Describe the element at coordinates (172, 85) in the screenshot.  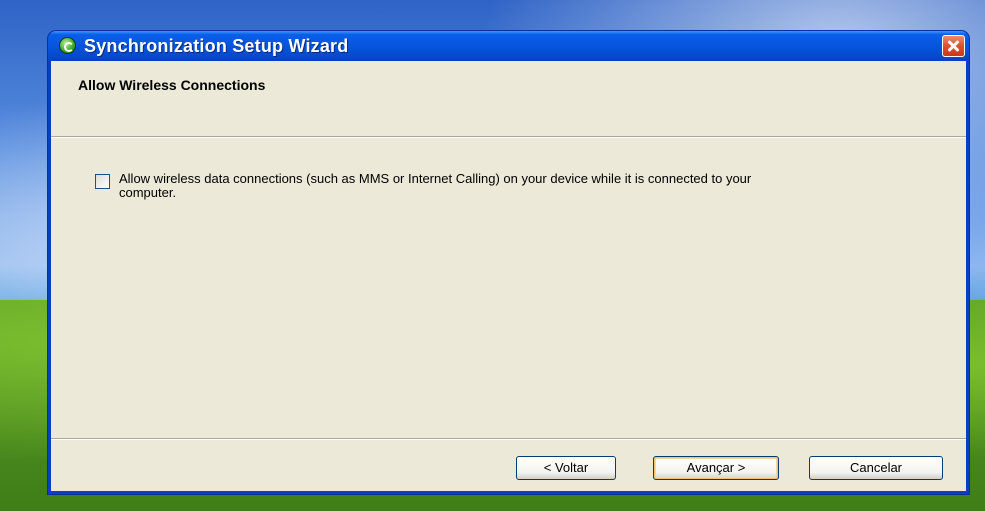
I see `page-heading: Allow Wireless Connections` at that location.